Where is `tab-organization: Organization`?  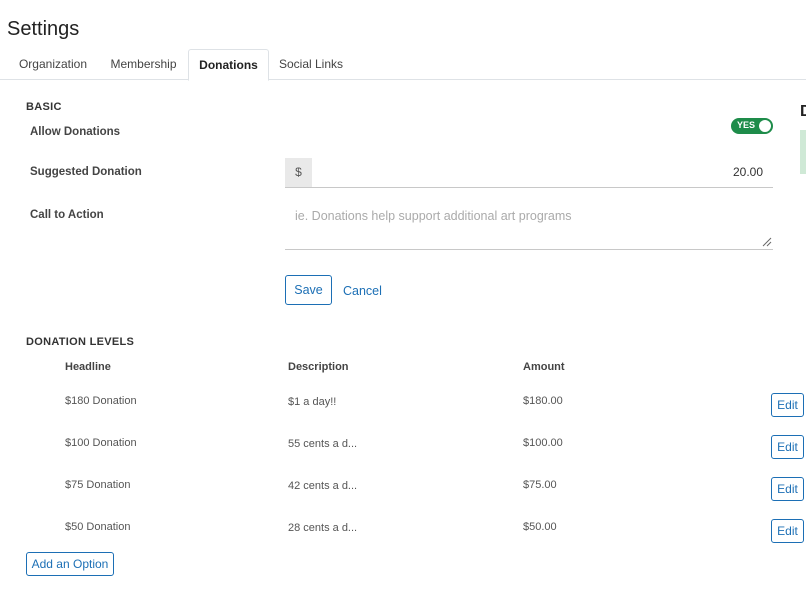
tab-organization: Organization is located at coordinates (53, 64).